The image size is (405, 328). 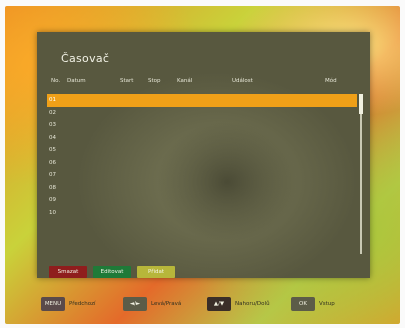 What do you see at coordinates (156, 272) in the screenshot?
I see `add-button: Přidat` at bounding box center [156, 272].